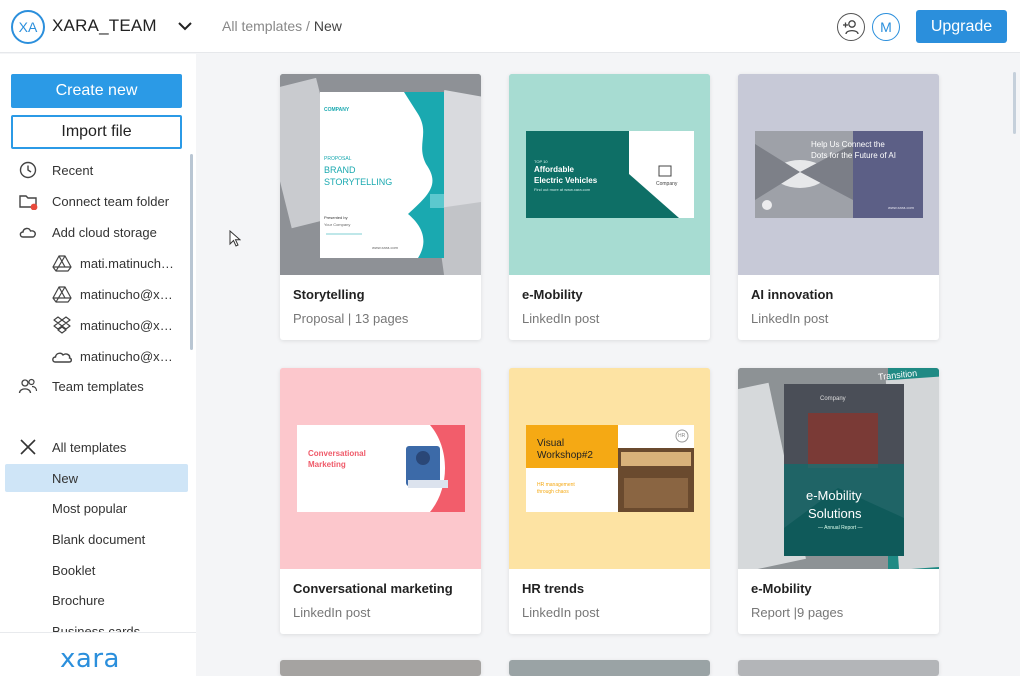 This screenshot has width=1020, height=676. What do you see at coordinates (104, 232) in the screenshot?
I see `sidebar-item-label: Add cloud storage` at bounding box center [104, 232].